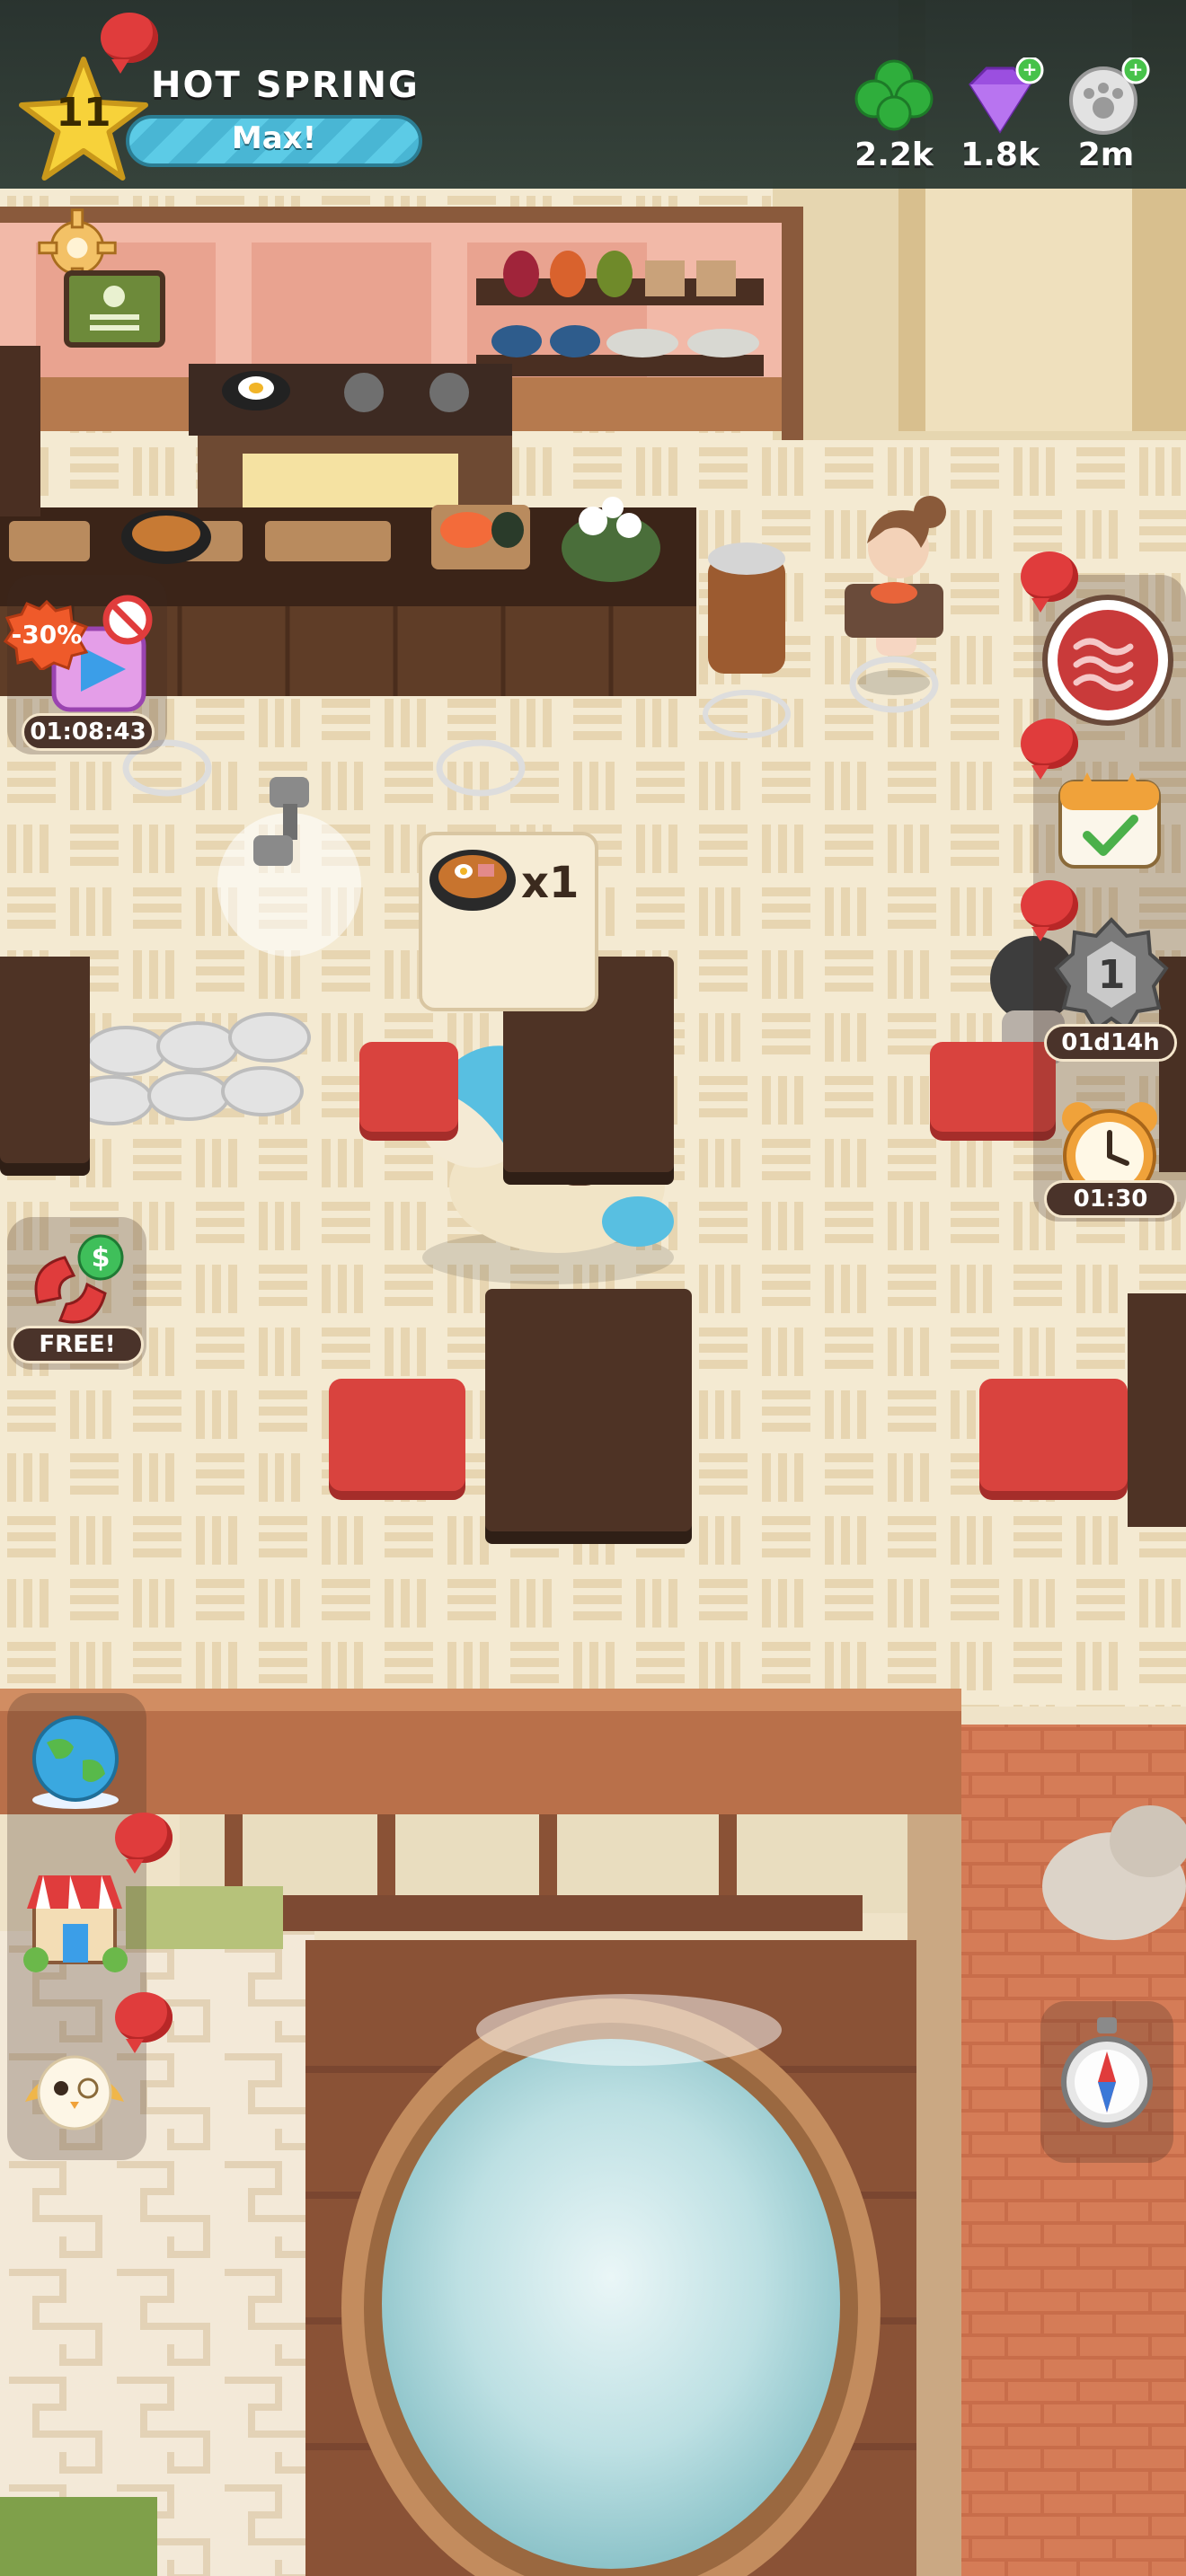 This screenshot has height=2576, width=1186. I want to click on currency-gem: + 1.8k, so click(1000, 114).